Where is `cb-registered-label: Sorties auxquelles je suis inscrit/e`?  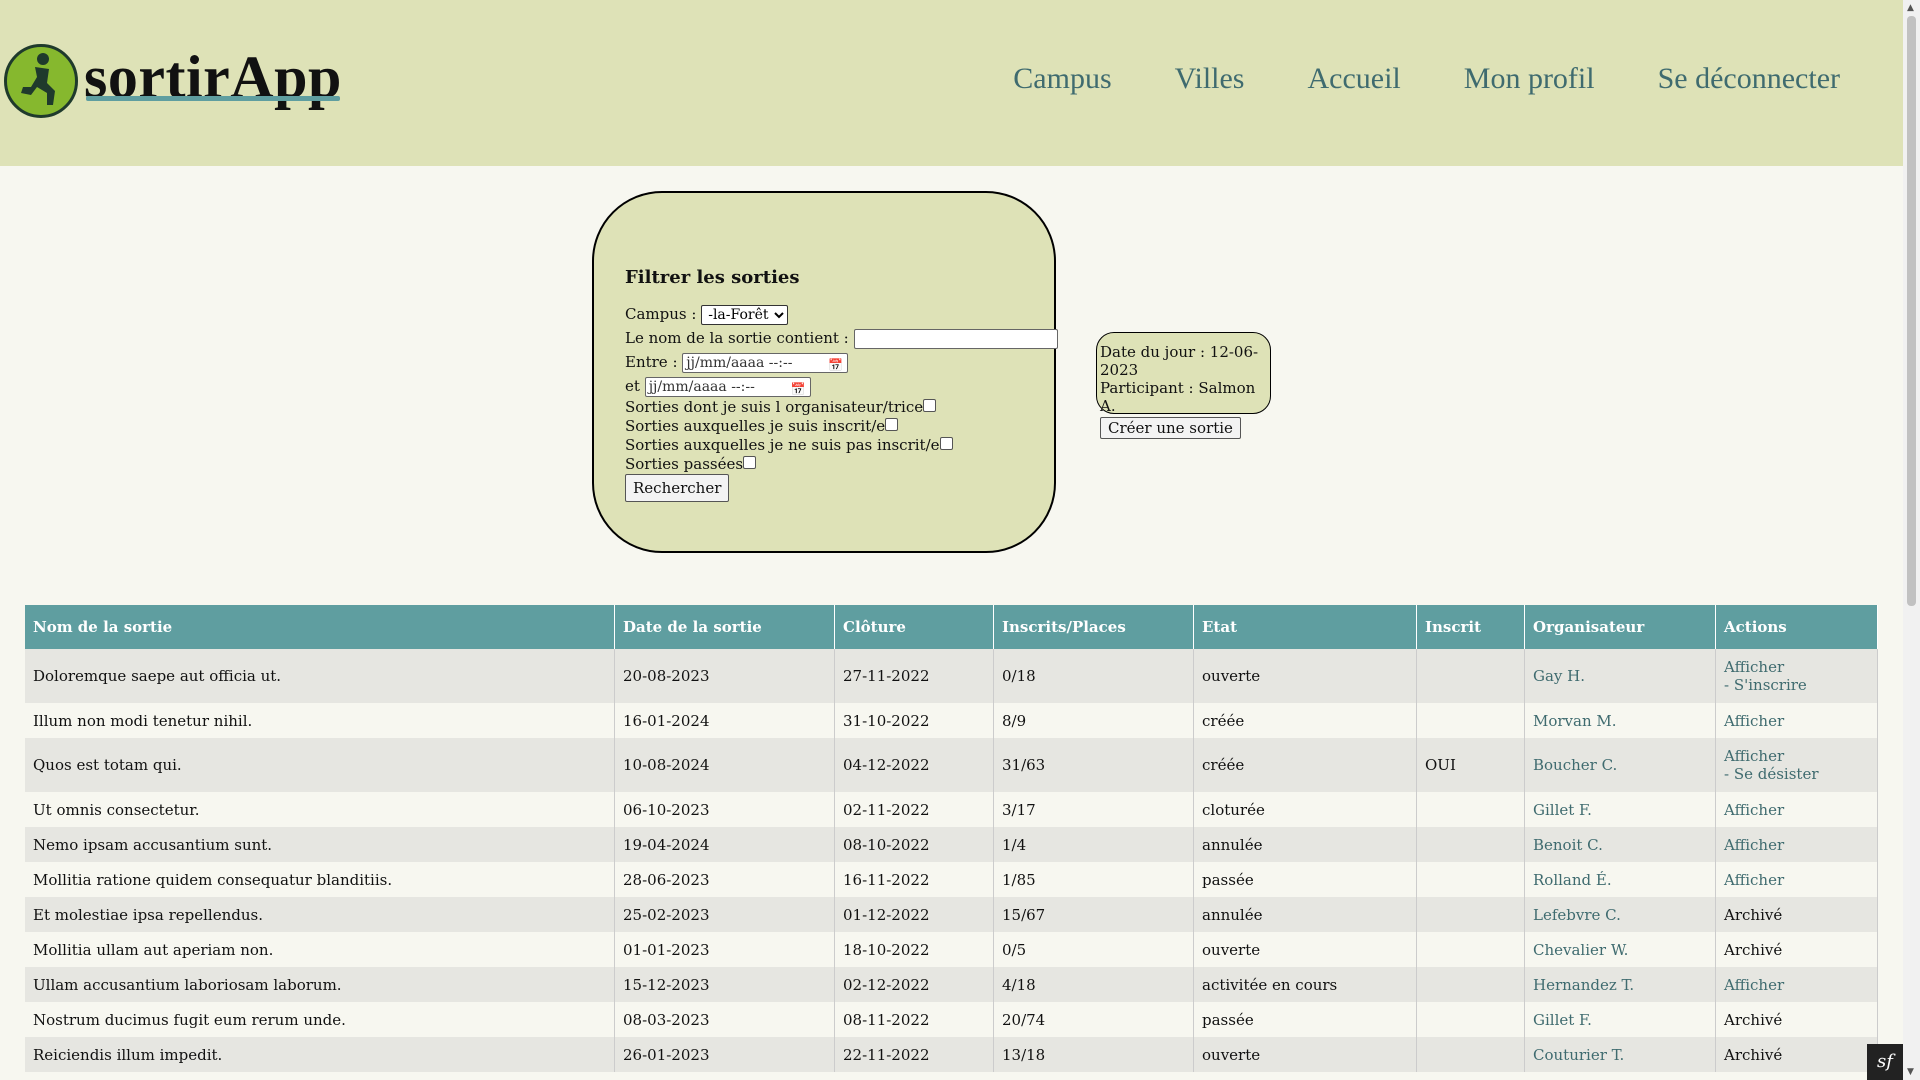
cb-registered-label: Sorties auxquelles je suis inscrit/e is located at coordinates (755, 426).